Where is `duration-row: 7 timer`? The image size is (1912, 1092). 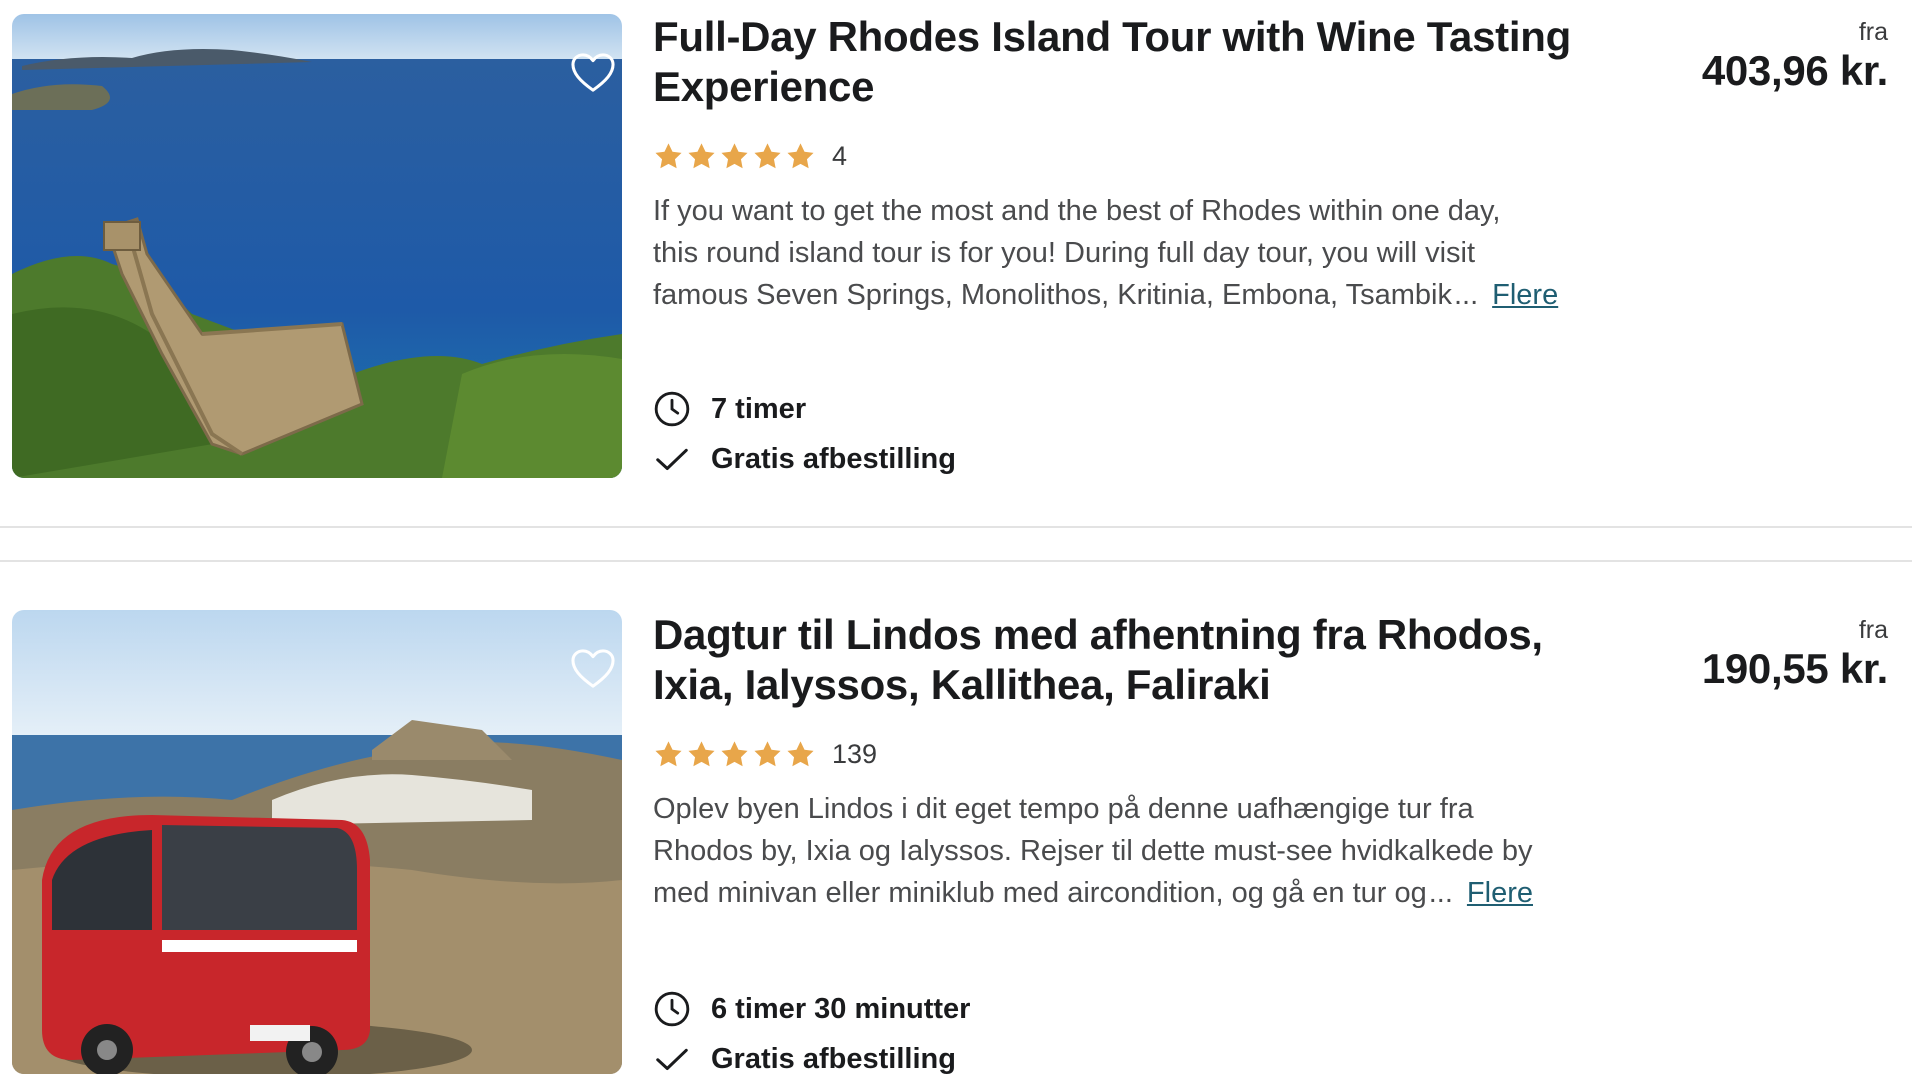
duration-row: 7 timer is located at coordinates (729, 409).